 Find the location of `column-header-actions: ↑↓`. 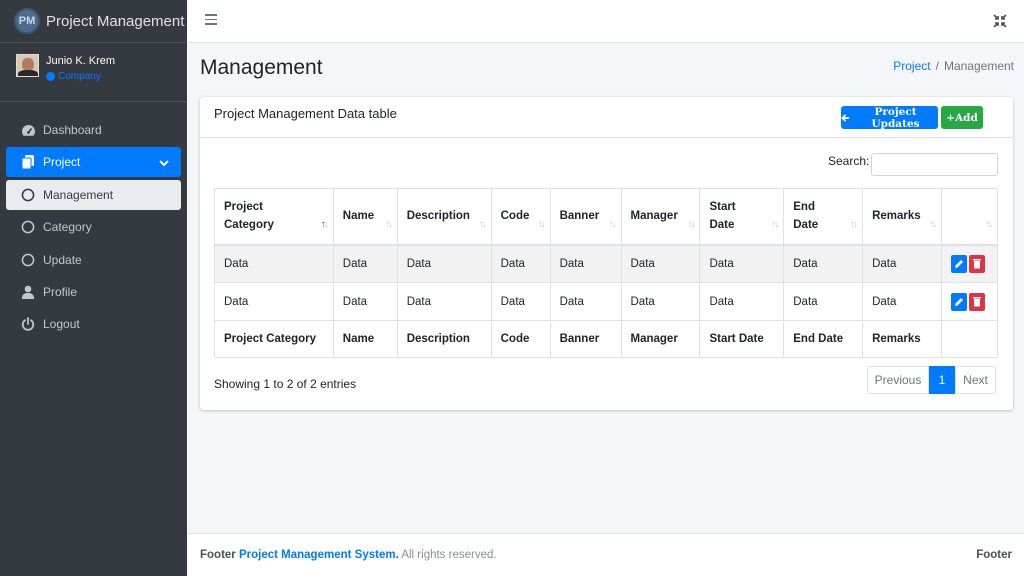

column-header-actions: ↑↓ is located at coordinates (969, 217).